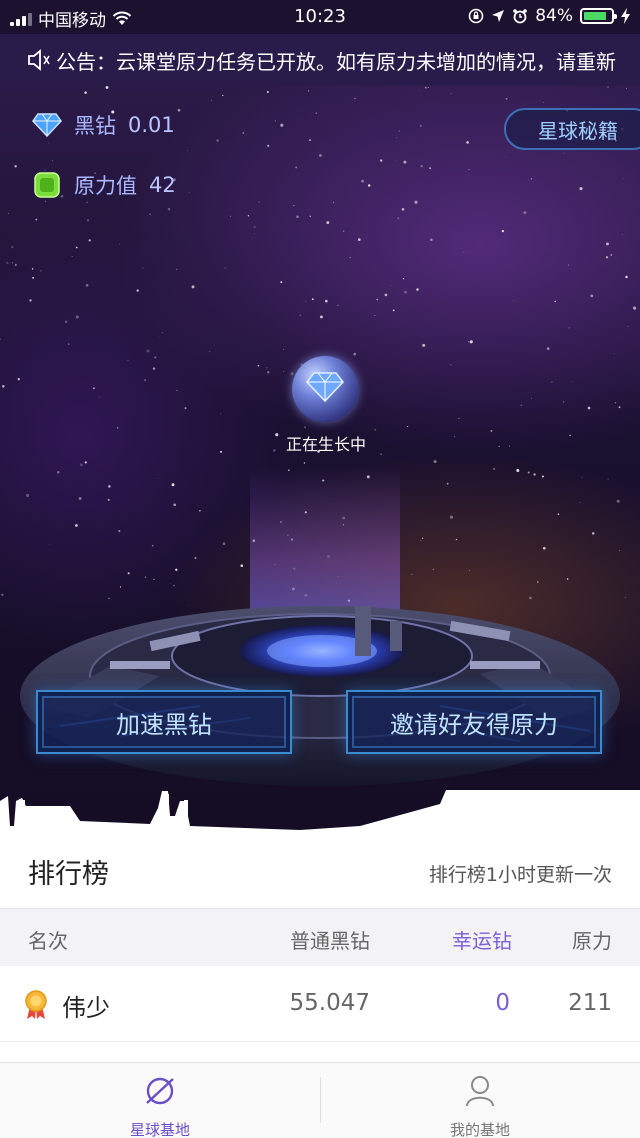 This screenshot has height=1138, width=640. What do you see at coordinates (104, 185) in the screenshot?
I see `force-stat: 原力值 42` at bounding box center [104, 185].